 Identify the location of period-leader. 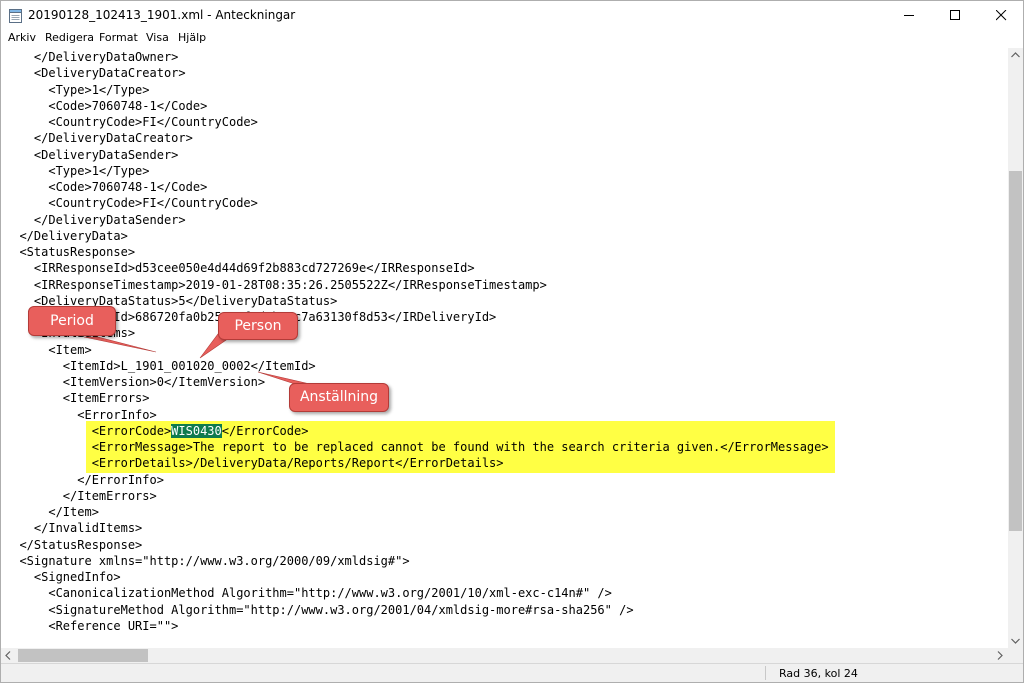
(120, 344).